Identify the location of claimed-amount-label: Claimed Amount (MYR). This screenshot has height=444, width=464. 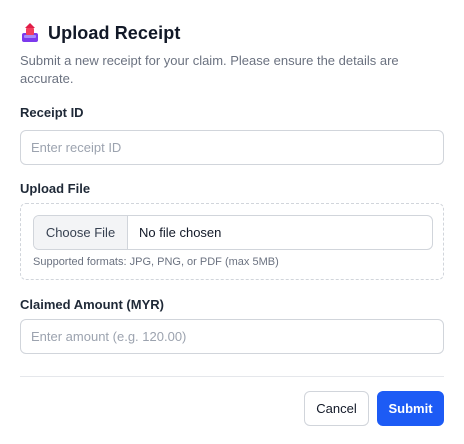
(92, 304).